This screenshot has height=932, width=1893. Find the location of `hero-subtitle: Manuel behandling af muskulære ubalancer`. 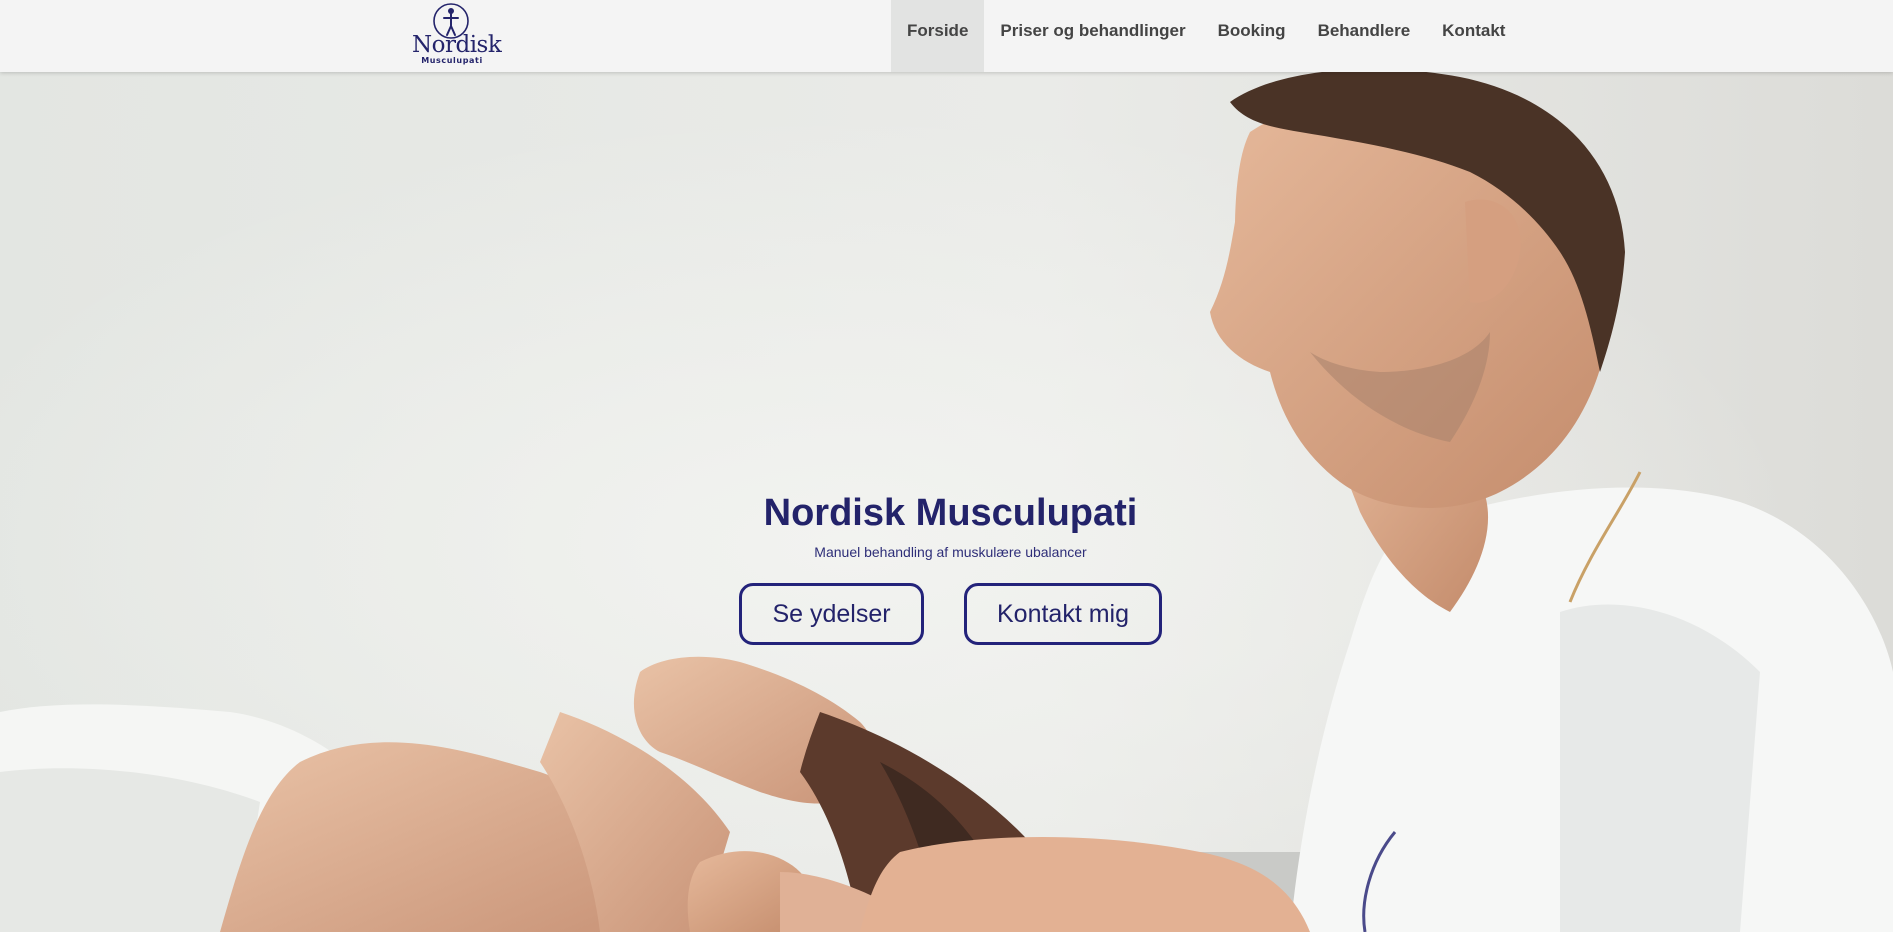

hero-subtitle: Manuel behandling af muskulære ubalancer is located at coordinates (950, 552).